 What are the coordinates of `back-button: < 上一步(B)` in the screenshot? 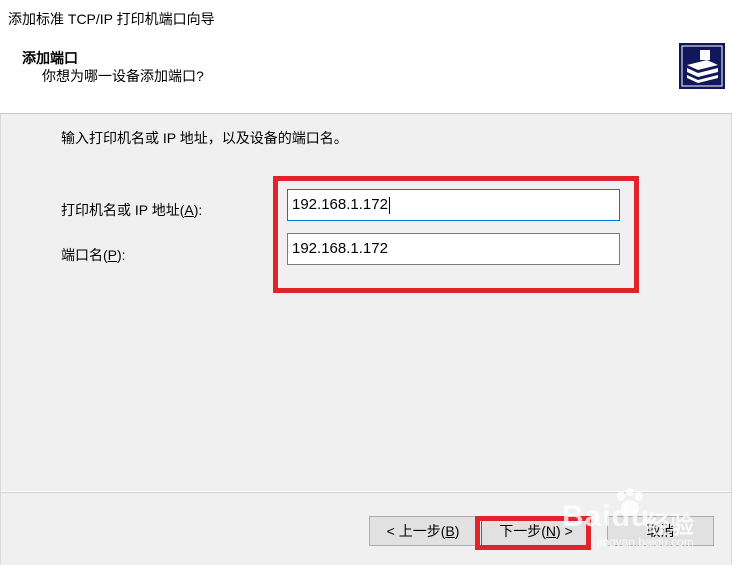 It's located at (423, 531).